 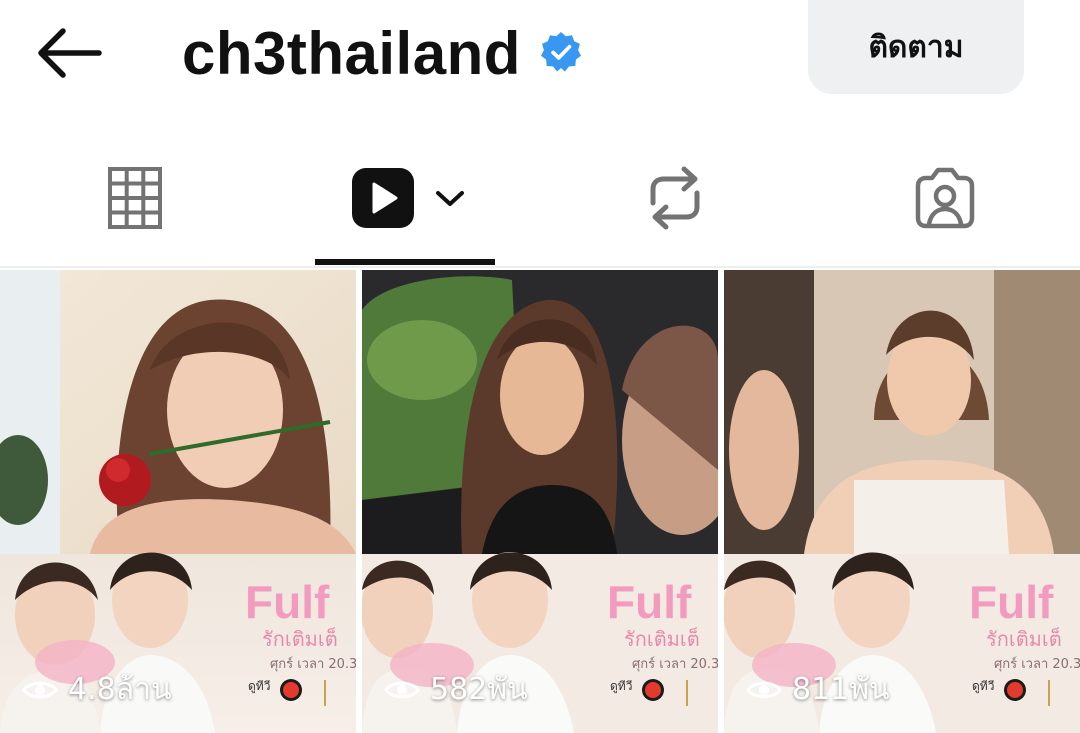 I want to click on profile-username: ch3thailand, so click(x=351, y=53).